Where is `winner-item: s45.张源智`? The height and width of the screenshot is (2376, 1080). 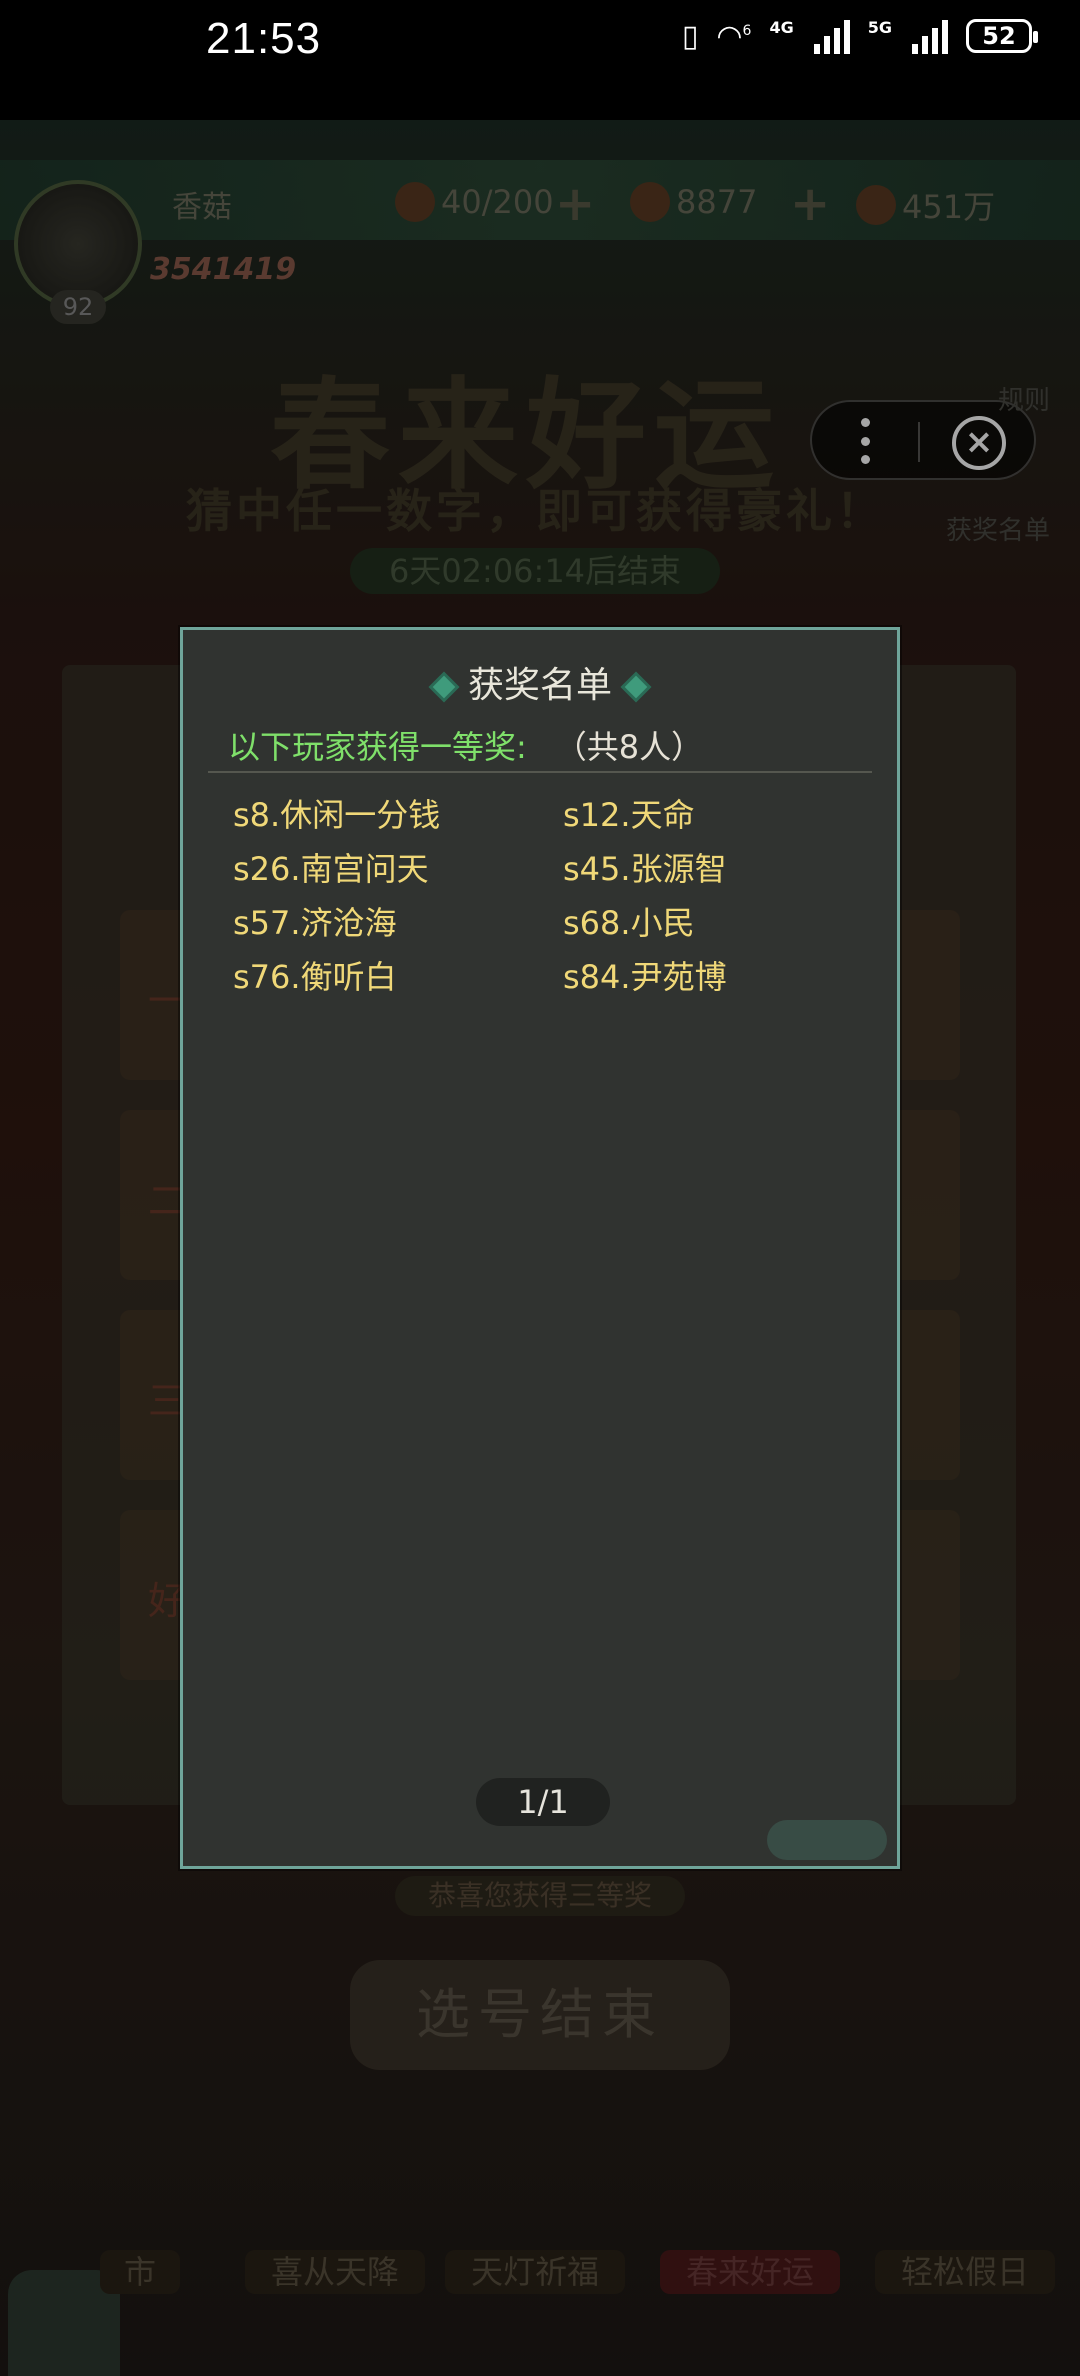 winner-item: s45.张源智 is located at coordinates (645, 869).